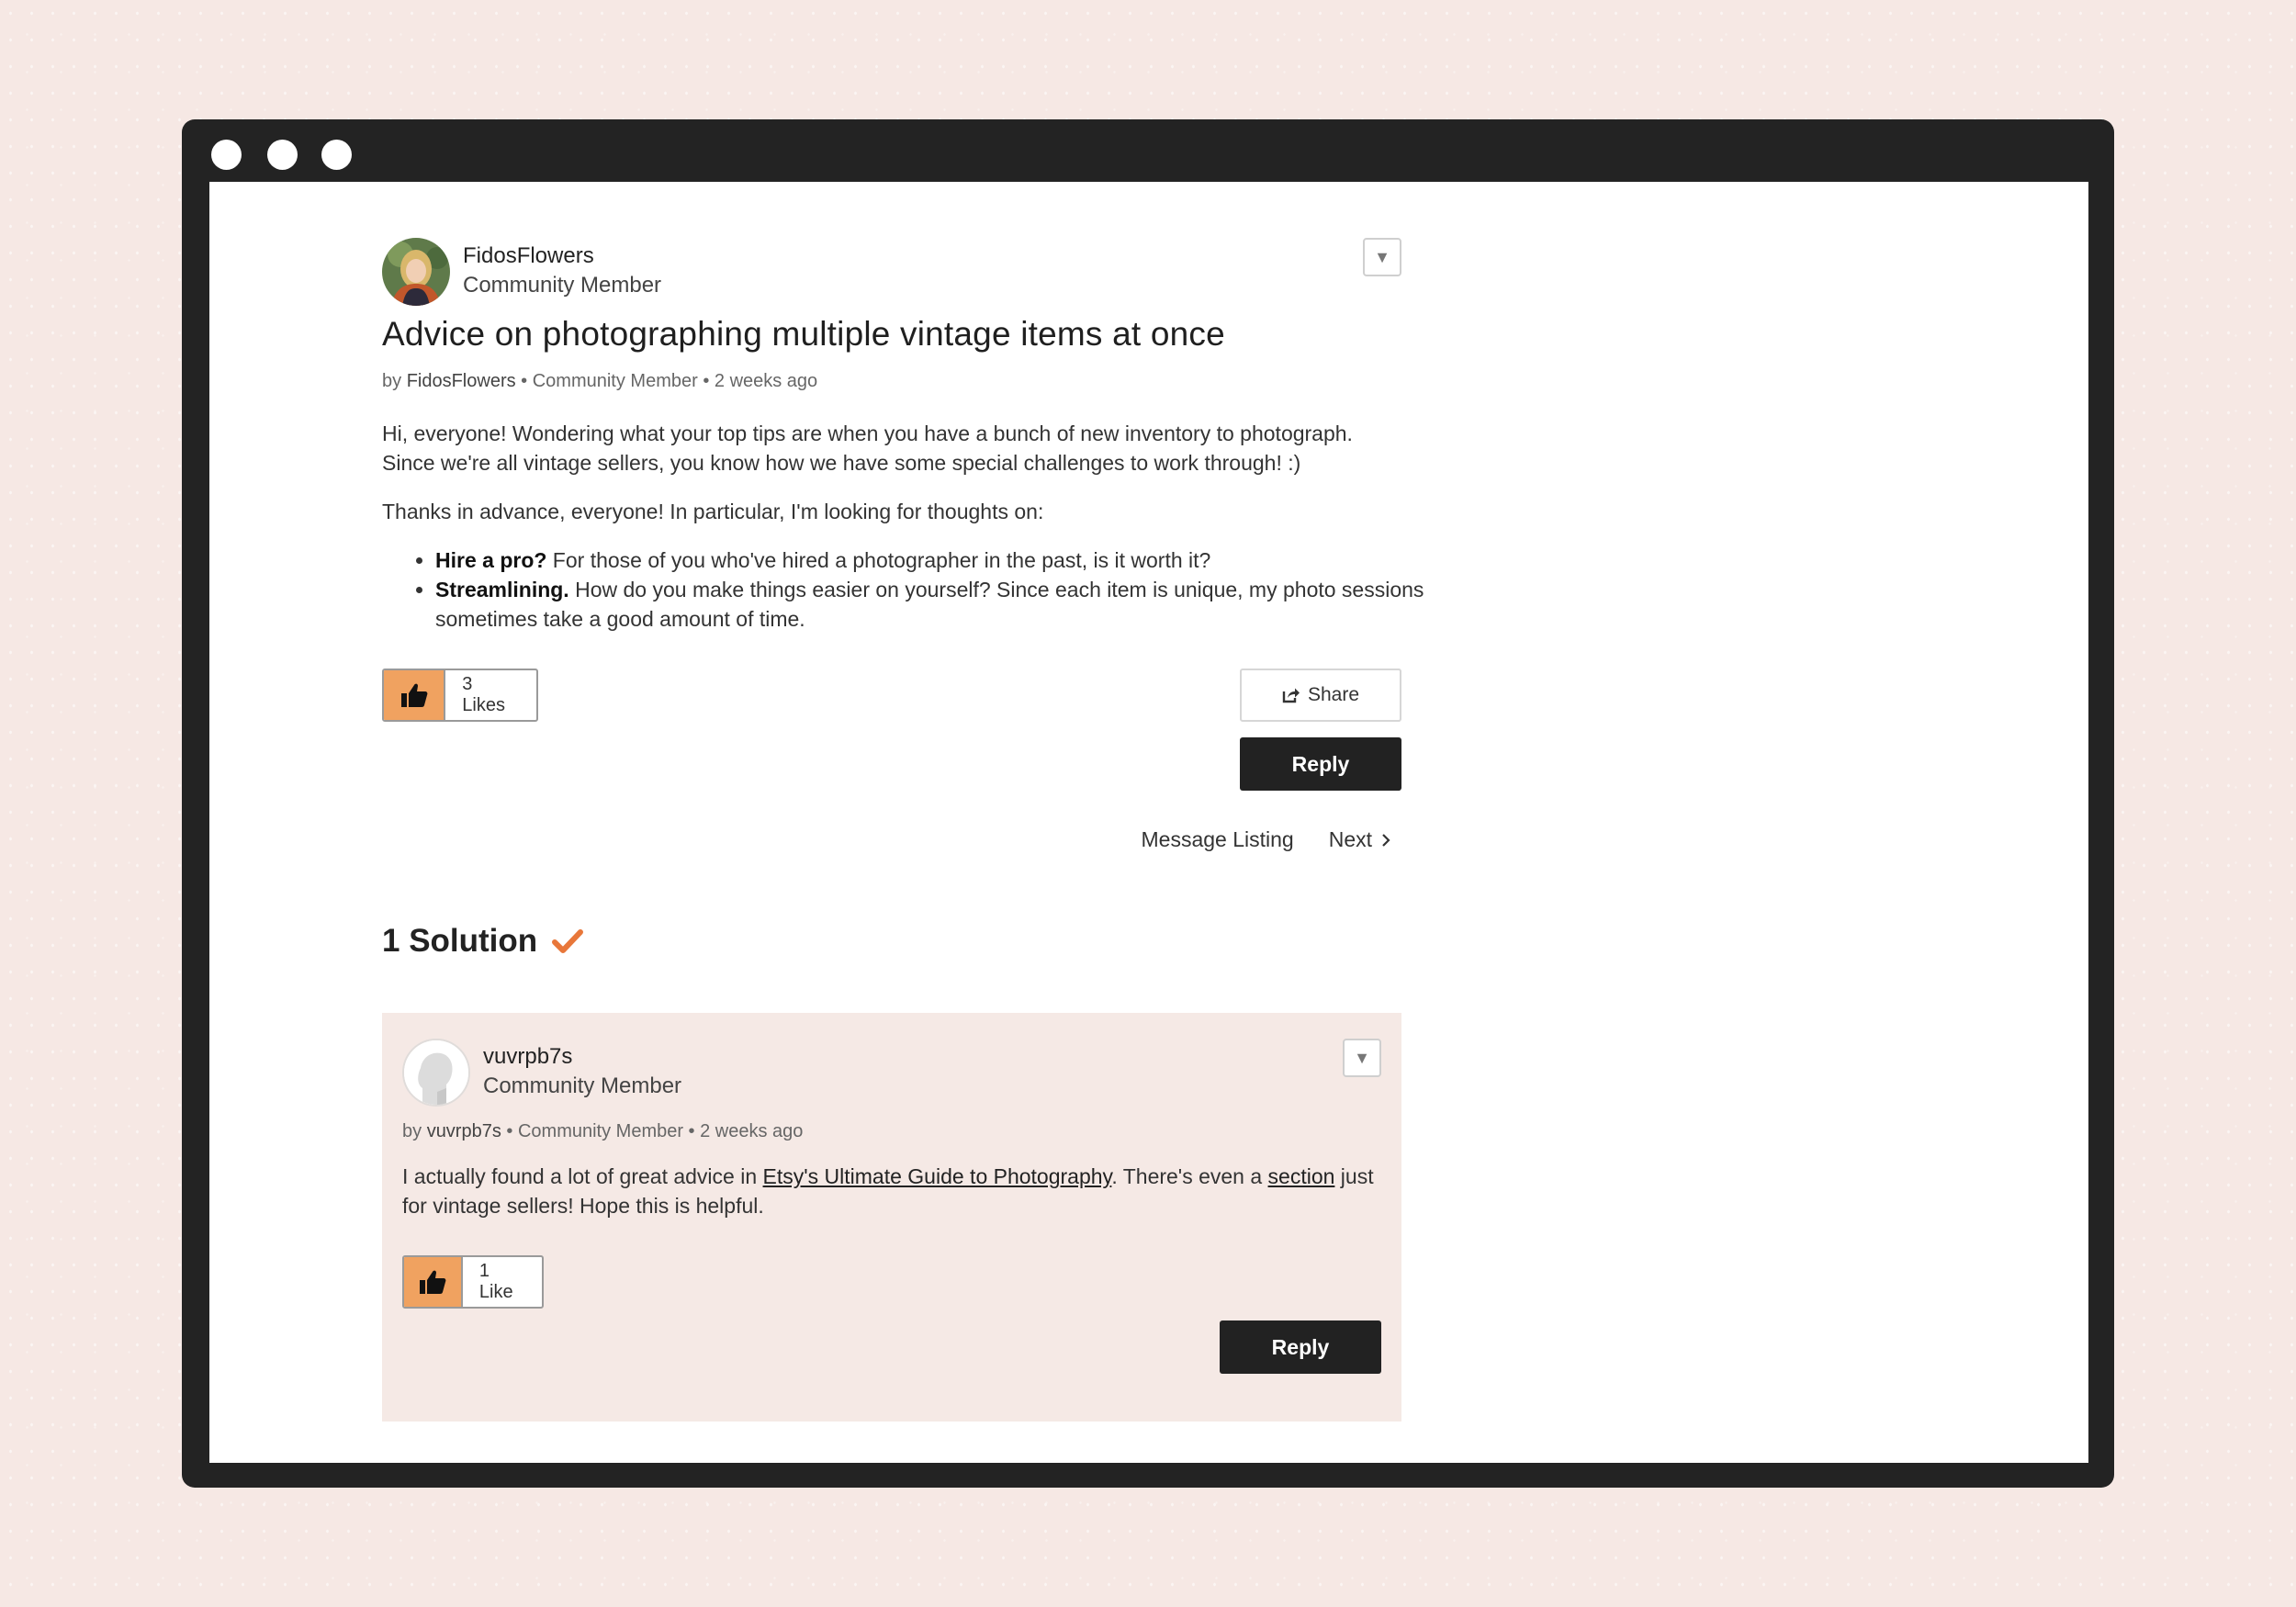 Image resolution: width=2296 pixels, height=1607 pixels. Describe the element at coordinates (462, 381) in the screenshot. I see `byline-author: FidosFlowers` at that location.